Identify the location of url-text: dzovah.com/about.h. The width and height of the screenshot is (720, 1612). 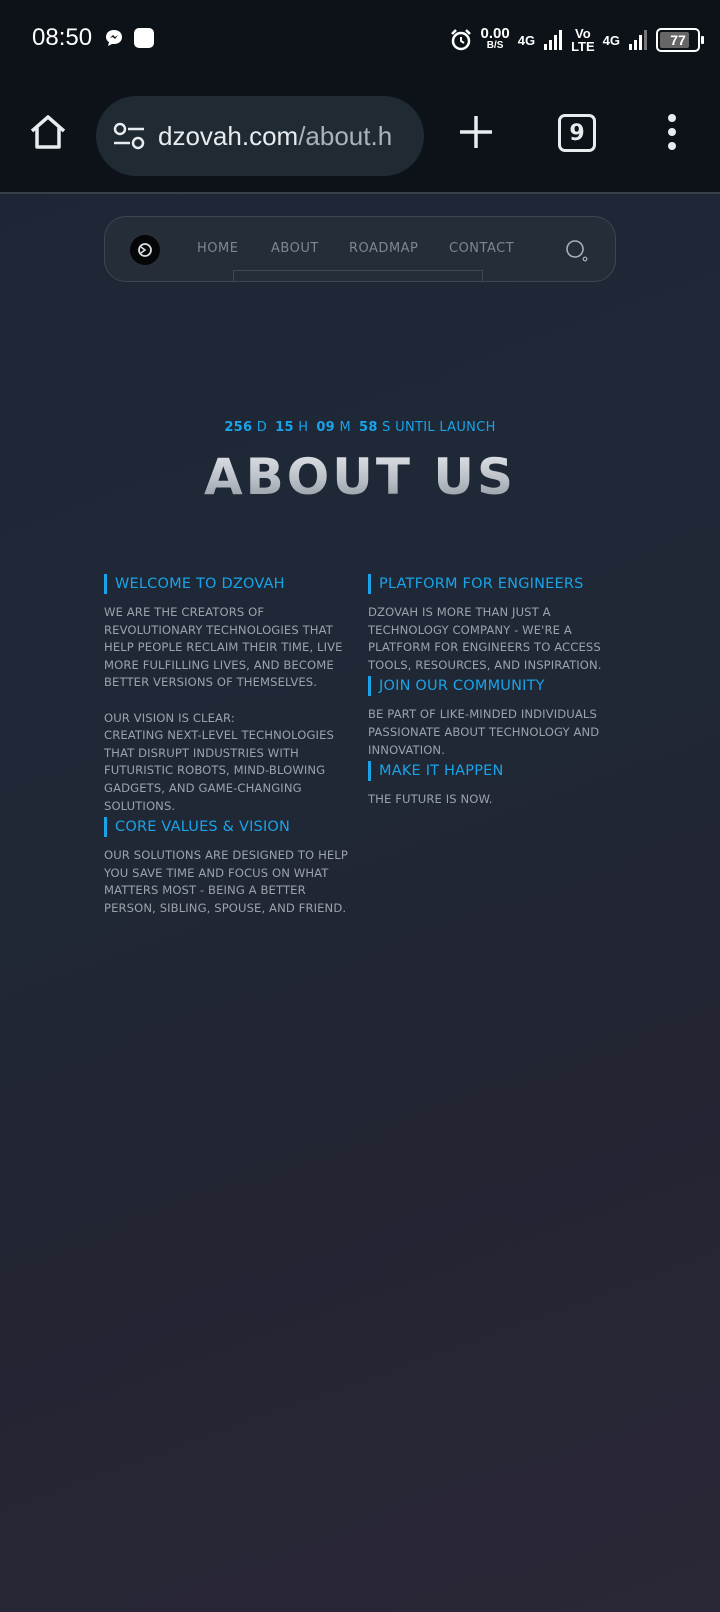
(275, 136).